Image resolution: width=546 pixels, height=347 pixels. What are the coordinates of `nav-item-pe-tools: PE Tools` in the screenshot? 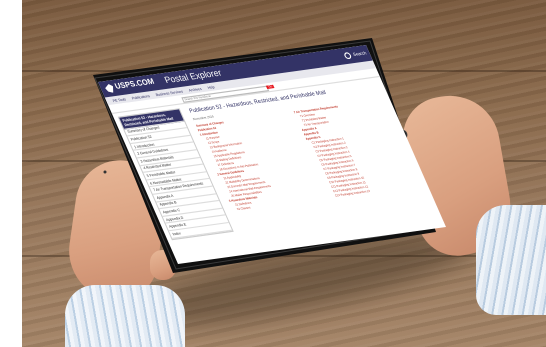 It's located at (119, 99).